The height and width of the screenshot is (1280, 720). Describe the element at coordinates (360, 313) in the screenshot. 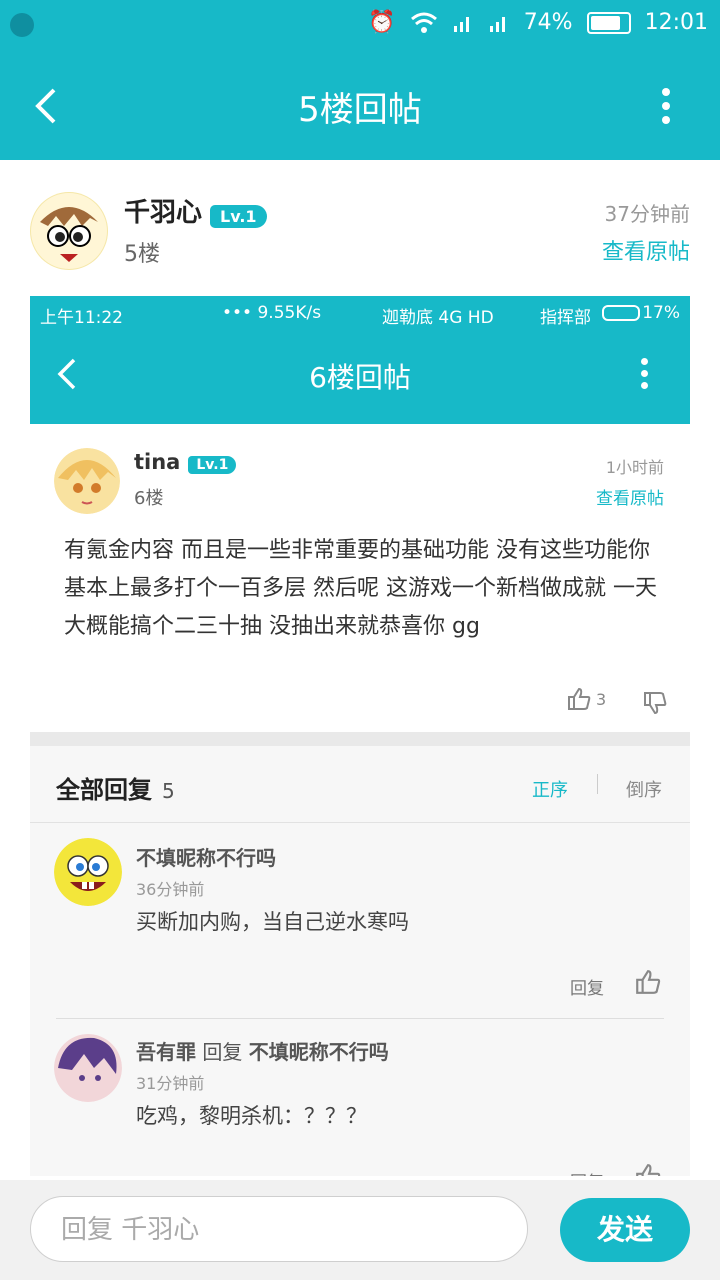

I see `embedded-status-bar: 上午11:22 ••• 9.55K/s 迦勒底 4G HD 指挥部 17%` at that location.